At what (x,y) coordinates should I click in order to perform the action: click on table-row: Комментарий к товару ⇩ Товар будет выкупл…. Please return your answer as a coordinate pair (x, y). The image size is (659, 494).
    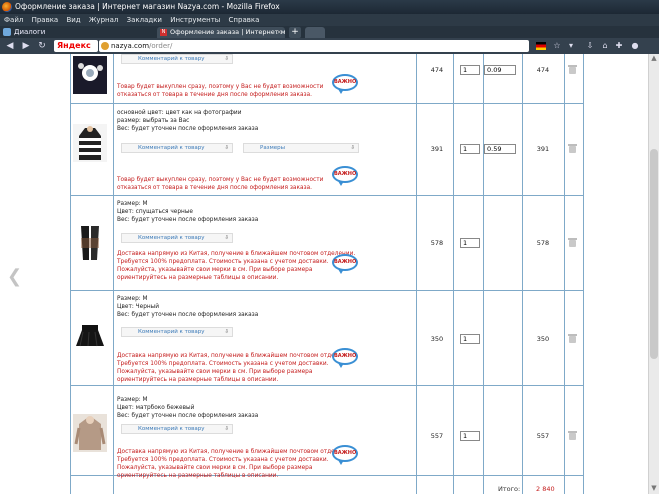
    Looking at the image, I should click on (327, 79).